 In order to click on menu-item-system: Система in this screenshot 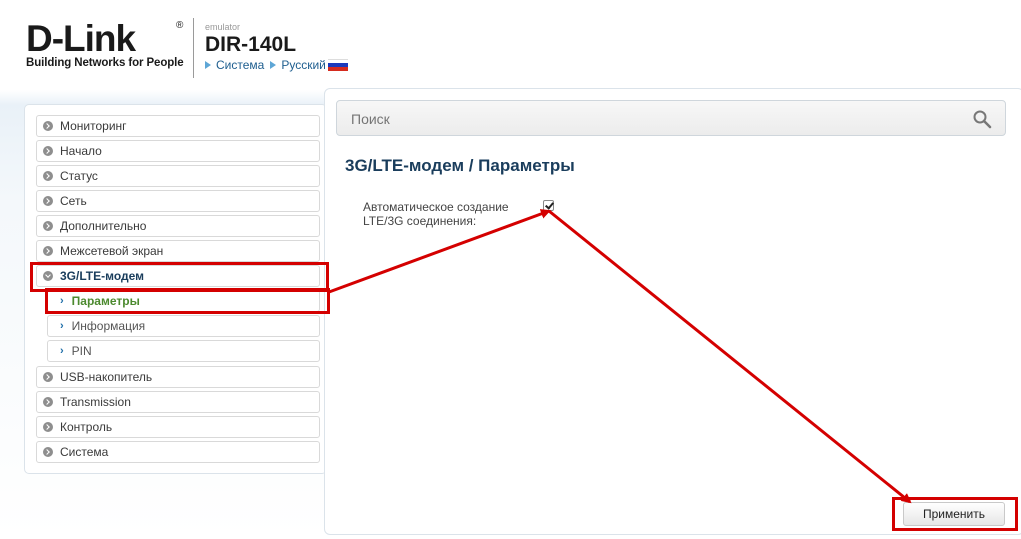, I will do `click(178, 452)`.